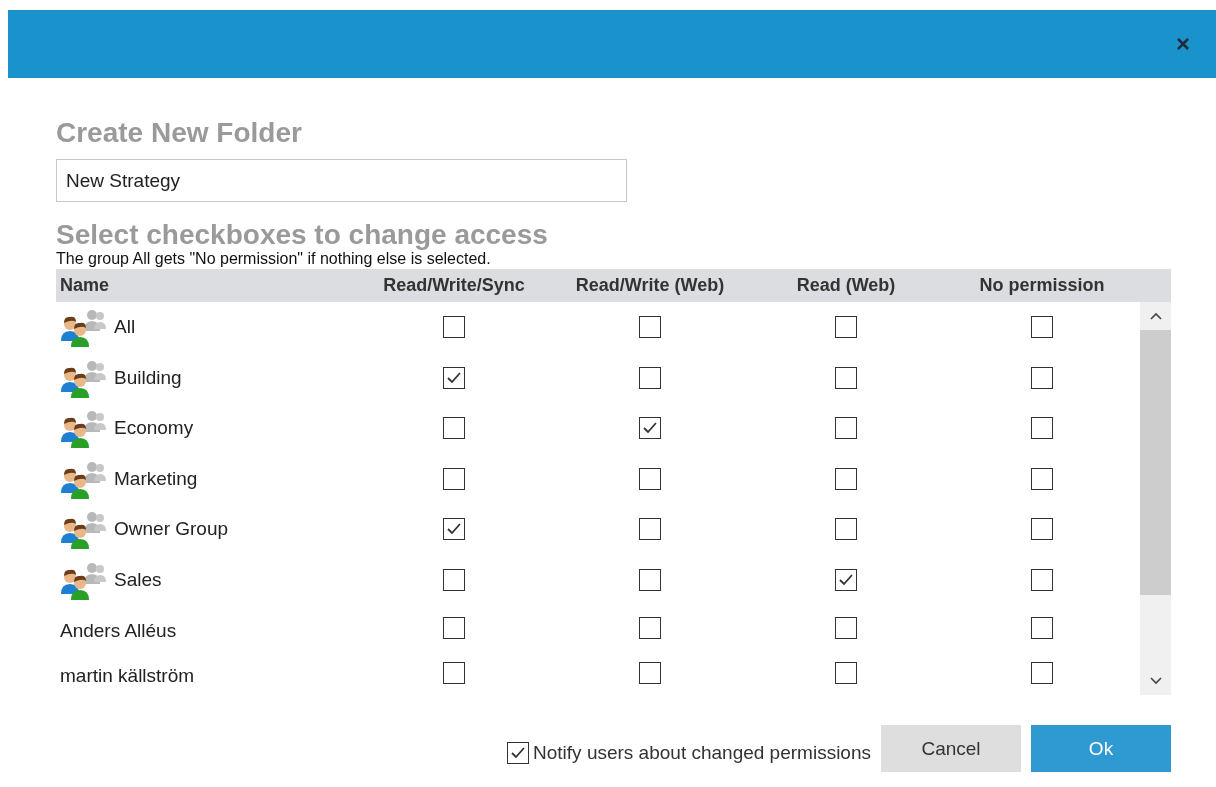  I want to click on section-heading: Select checkboxes to change access, so click(302, 235).